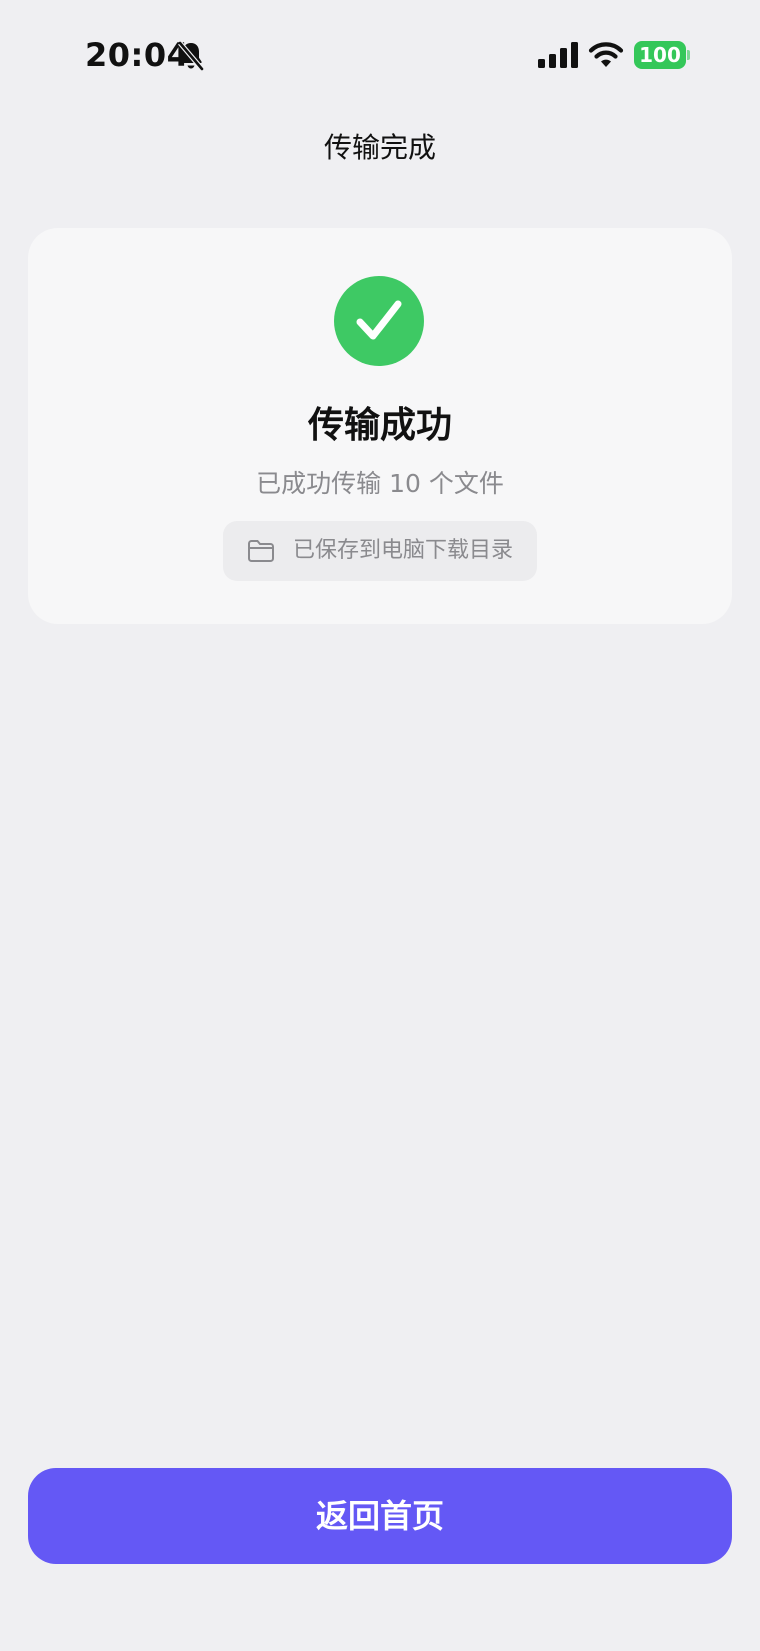  What do you see at coordinates (379, 321) in the screenshot?
I see `check-circle-icon` at bounding box center [379, 321].